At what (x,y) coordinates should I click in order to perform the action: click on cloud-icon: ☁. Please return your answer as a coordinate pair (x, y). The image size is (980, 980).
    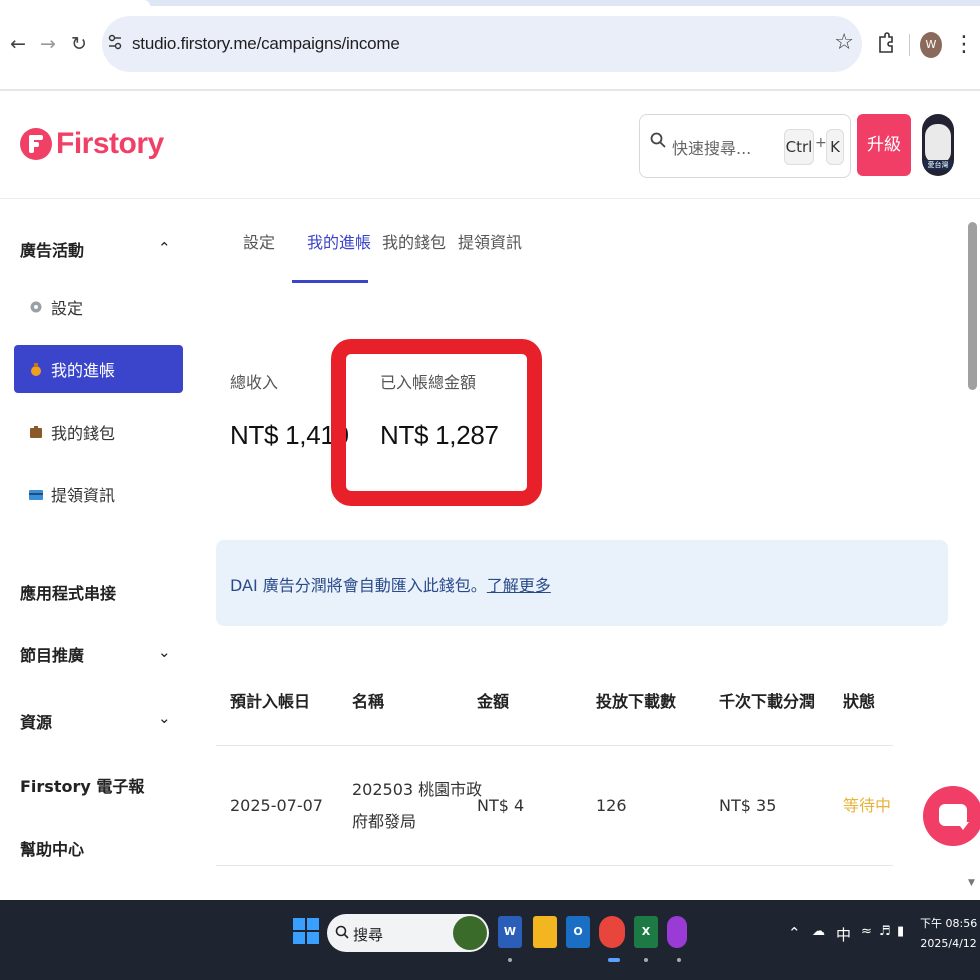
    Looking at the image, I should click on (818, 931).